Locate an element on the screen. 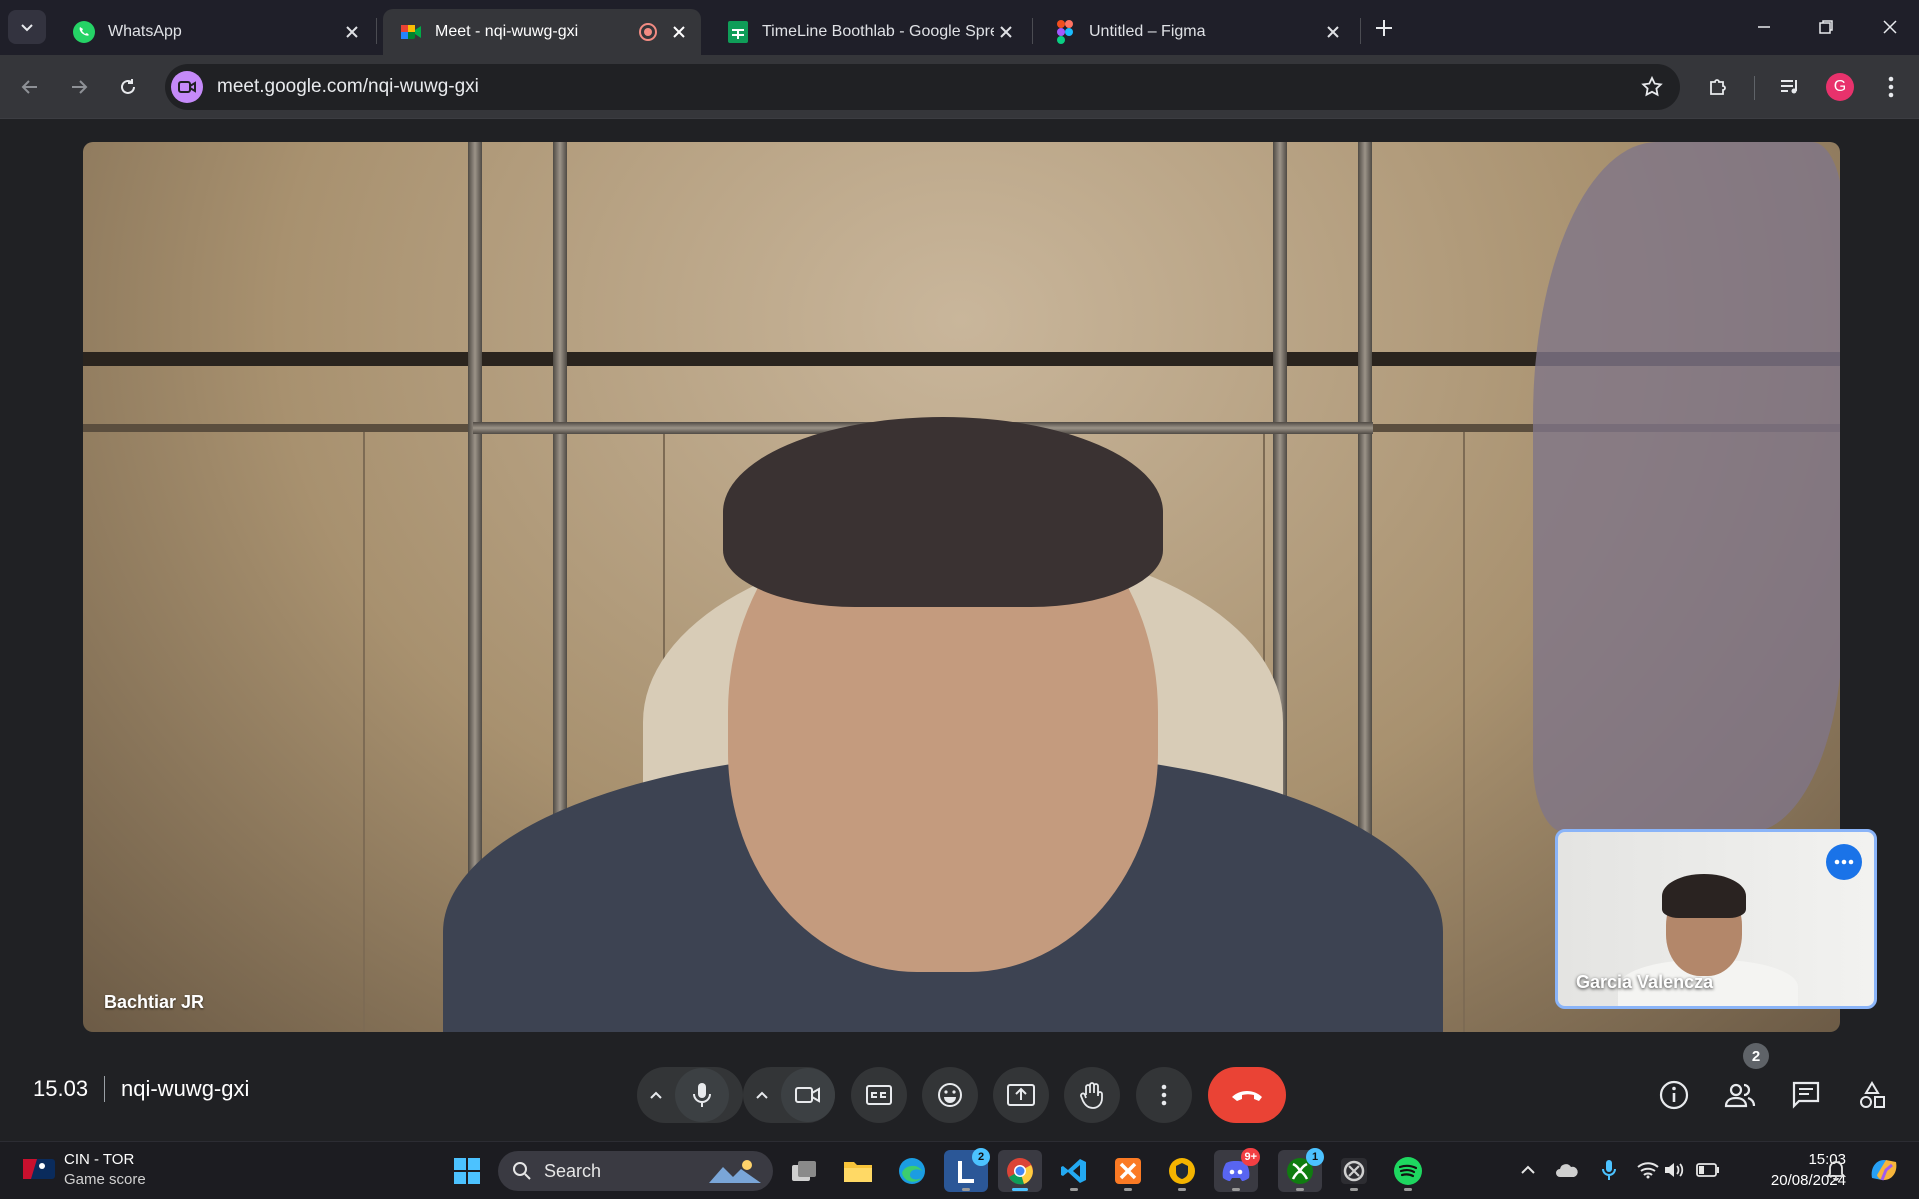  leave-call-button is located at coordinates (1247, 1095).